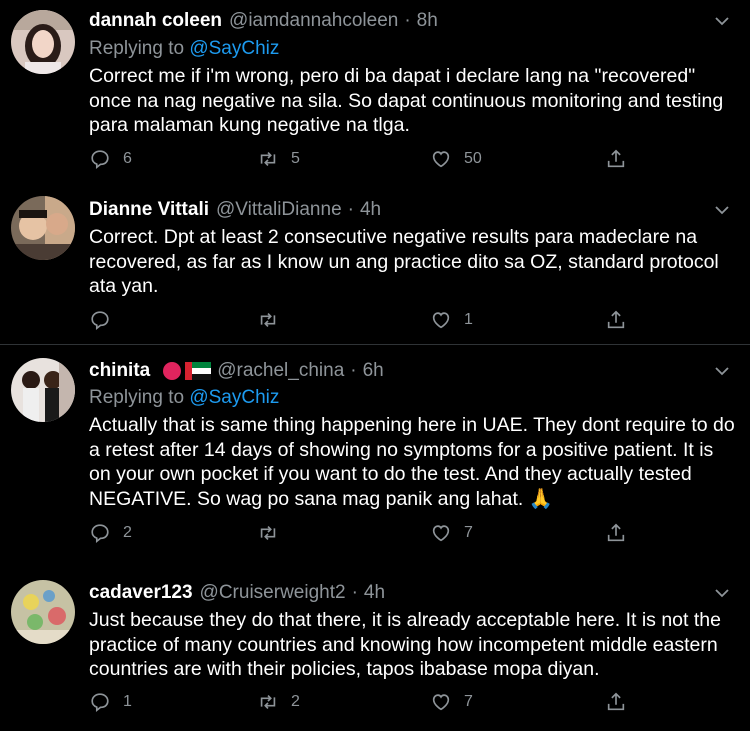  Describe the element at coordinates (110, 702) in the screenshot. I see `reply-button: 1` at that location.